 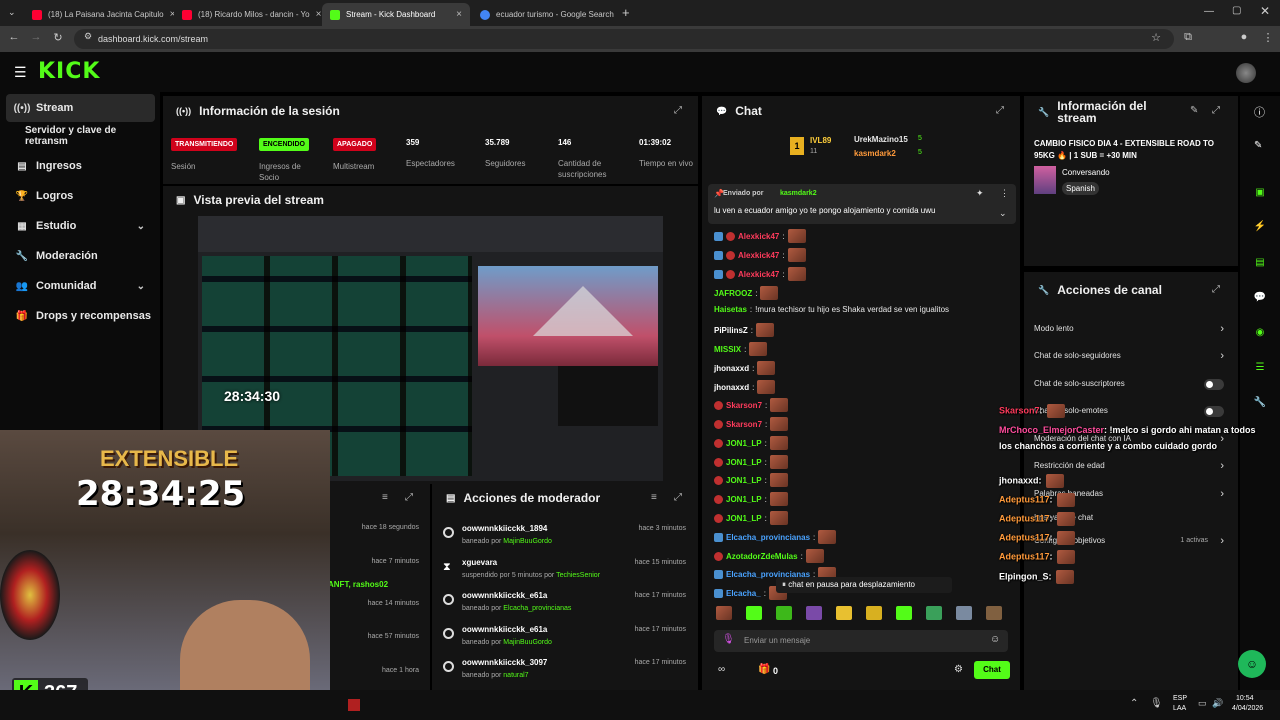 I want to click on sidebar-item-6: 👥 Comunidad ⌄, so click(x=80, y=286).